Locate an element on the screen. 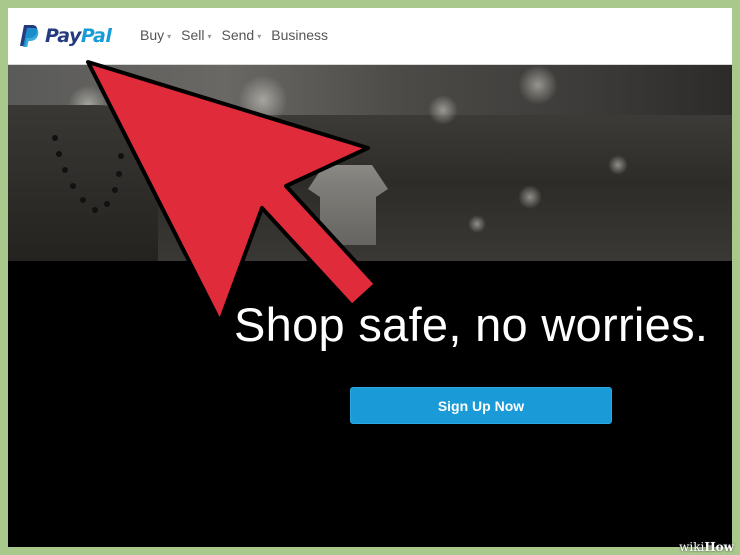 The width and height of the screenshot is (740, 555). nav-item-label: Sell is located at coordinates (193, 35).